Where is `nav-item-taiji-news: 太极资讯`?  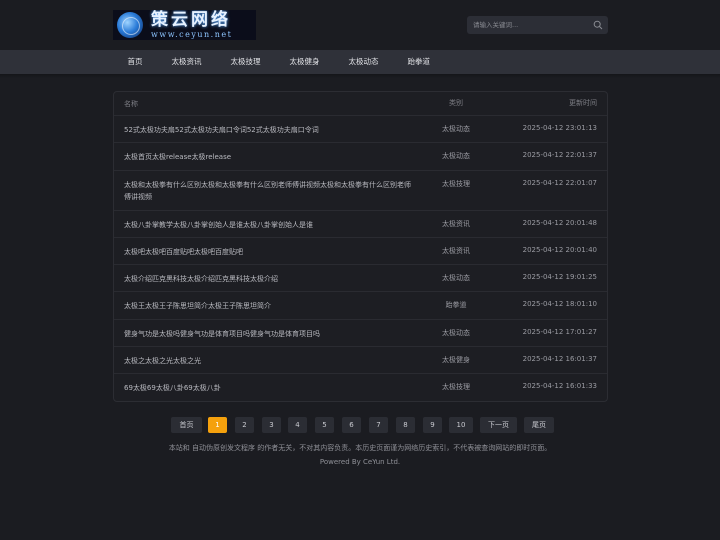 nav-item-taiji-news: 太极资讯 is located at coordinates (186, 62).